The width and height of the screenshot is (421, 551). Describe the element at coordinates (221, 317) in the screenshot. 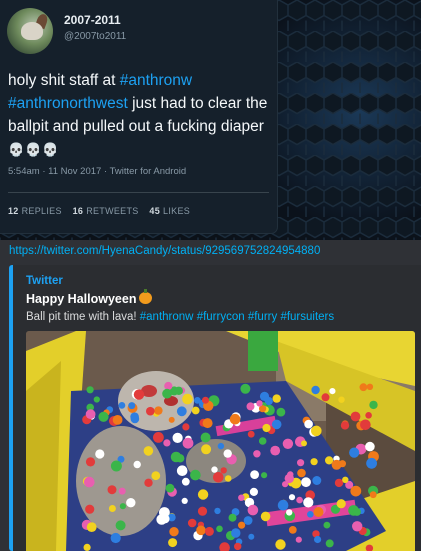

I see `embed-tag-furrycon: #furrycon` at that location.